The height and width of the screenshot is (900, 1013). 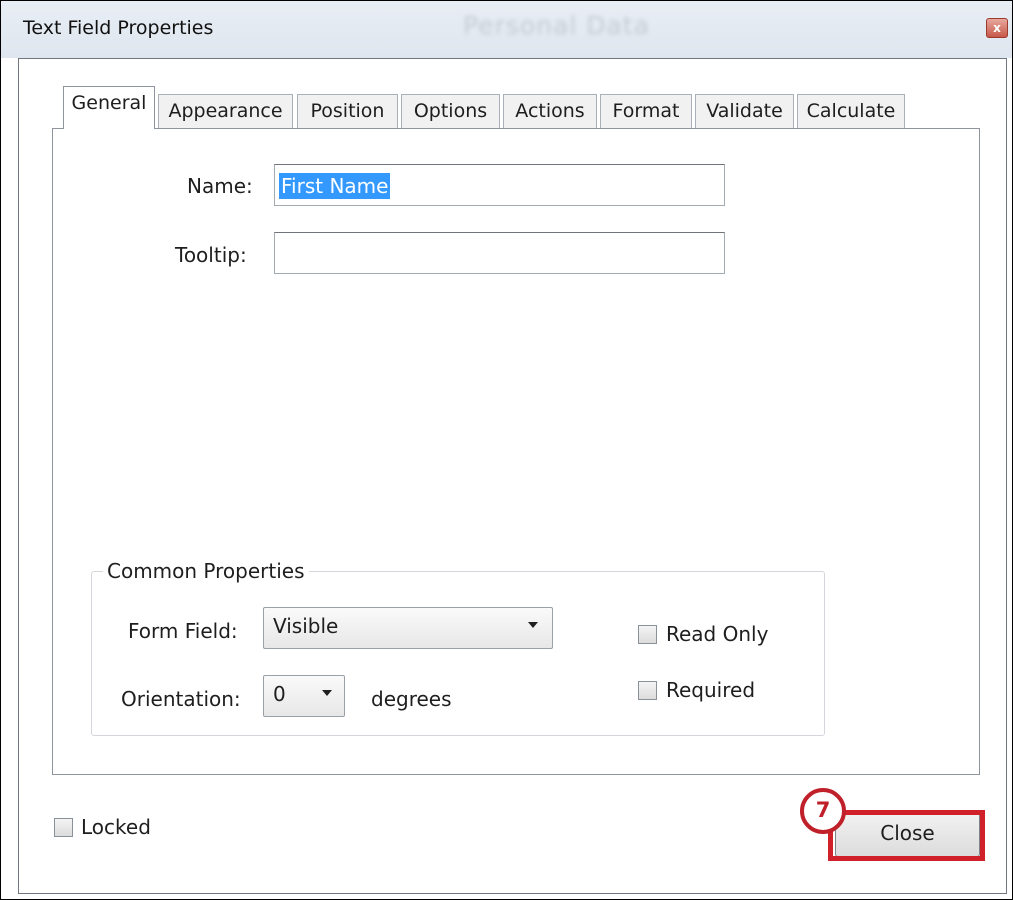 What do you see at coordinates (279, 694) in the screenshot?
I see `orientation-value: 0` at bounding box center [279, 694].